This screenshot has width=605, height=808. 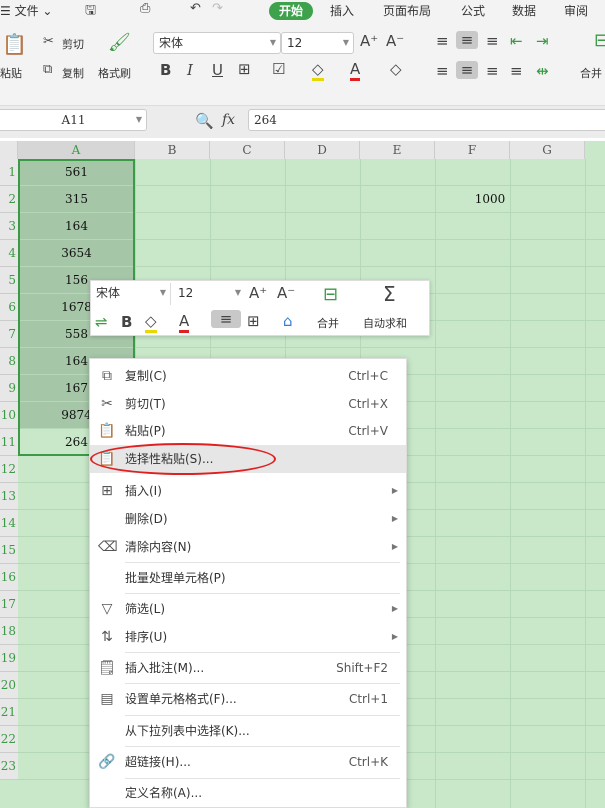 What do you see at coordinates (473, 11) in the screenshot?
I see `tab-formulas: 公式` at bounding box center [473, 11].